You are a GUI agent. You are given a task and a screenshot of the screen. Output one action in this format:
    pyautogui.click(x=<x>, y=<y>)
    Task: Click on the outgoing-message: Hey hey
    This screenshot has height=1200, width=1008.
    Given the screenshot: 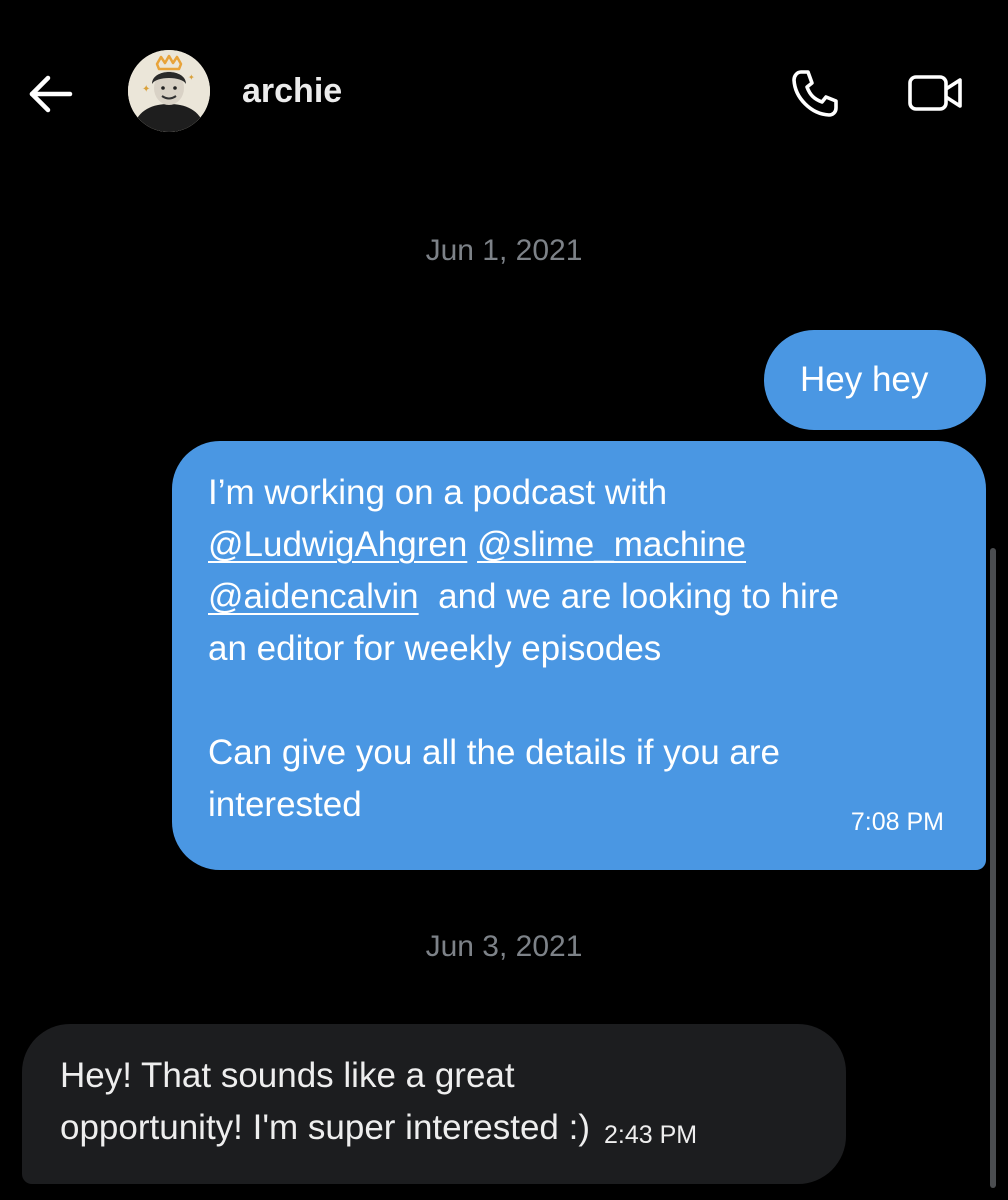 What is the action you would take?
    pyautogui.click(x=875, y=380)
    